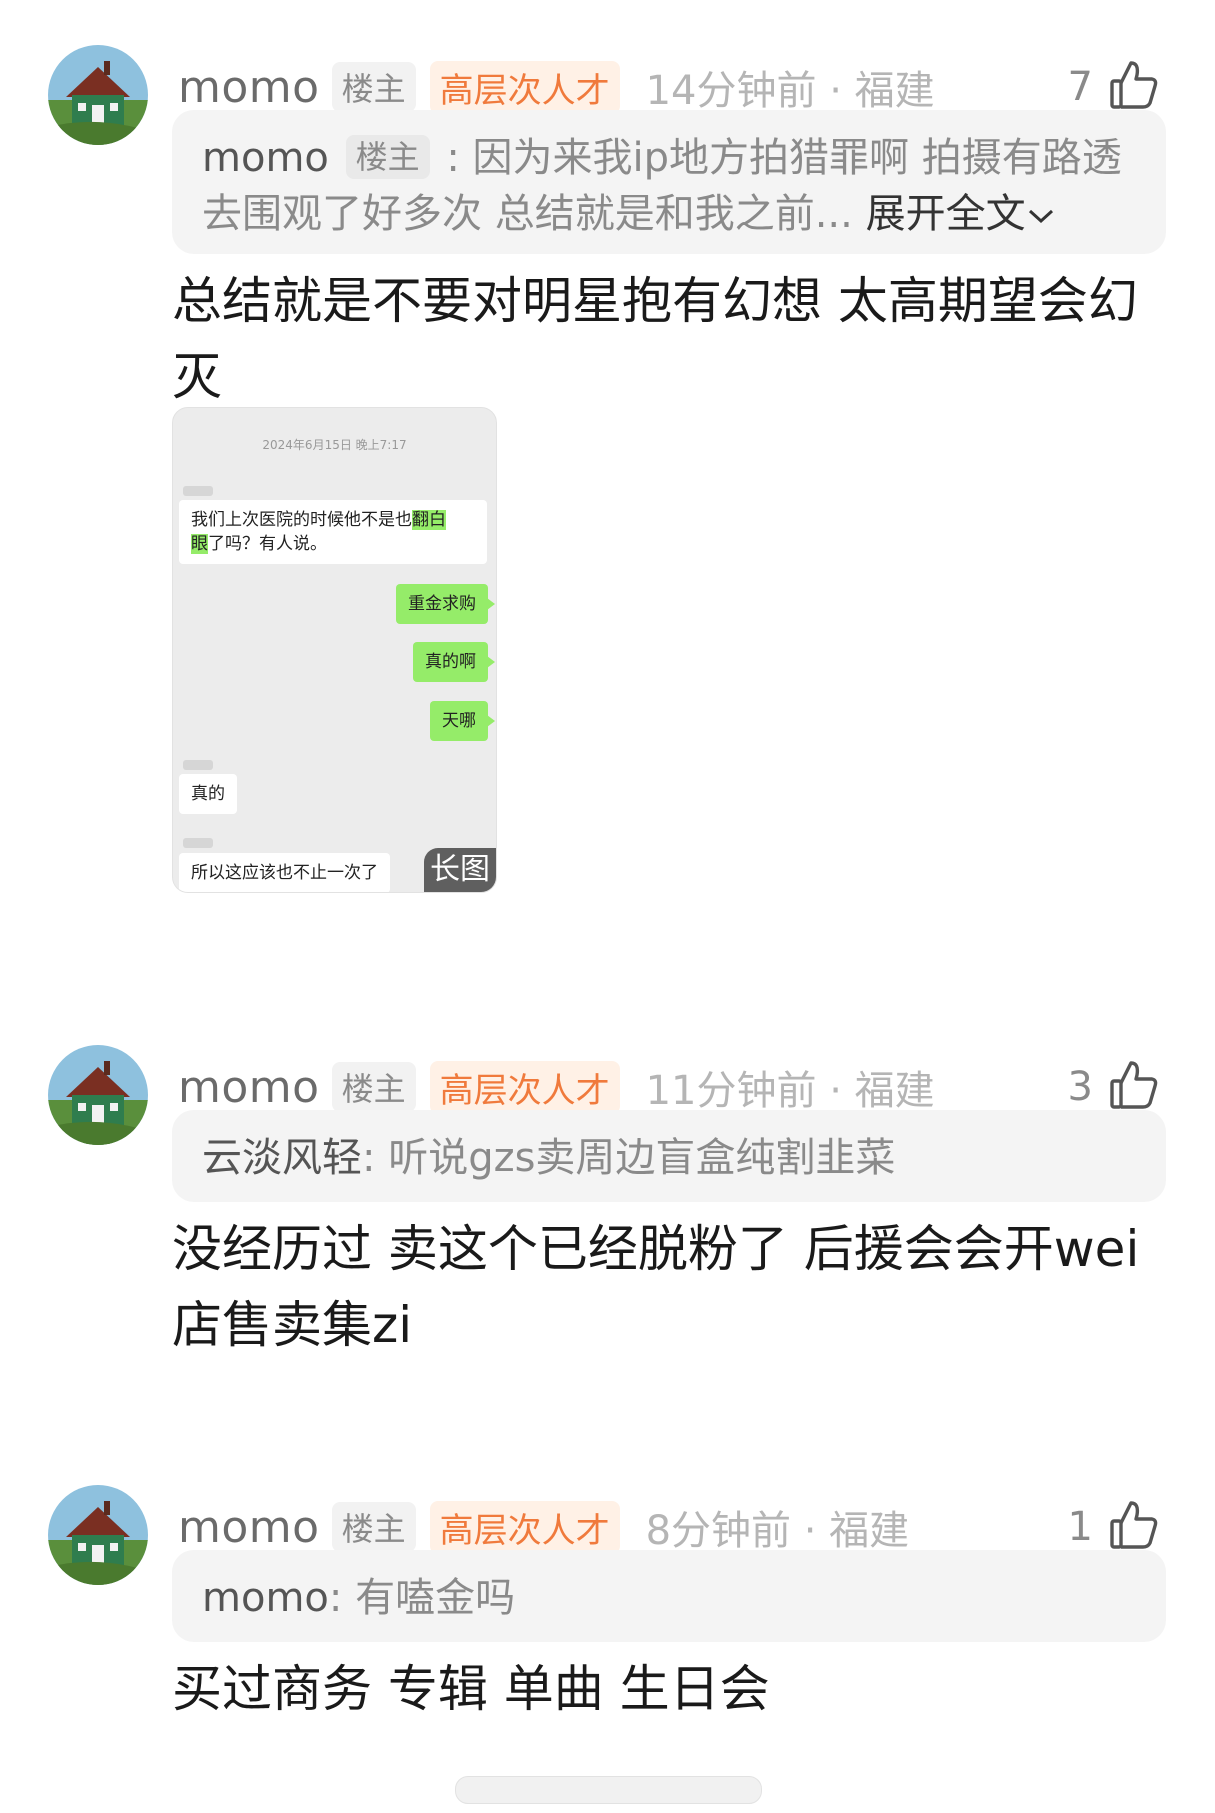 Image resolution: width=1215 pixels, height=1813 pixels. Describe the element at coordinates (669, 1596) in the screenshot. I see `quoted-comment: momo: 有嗑金吗` at that location.